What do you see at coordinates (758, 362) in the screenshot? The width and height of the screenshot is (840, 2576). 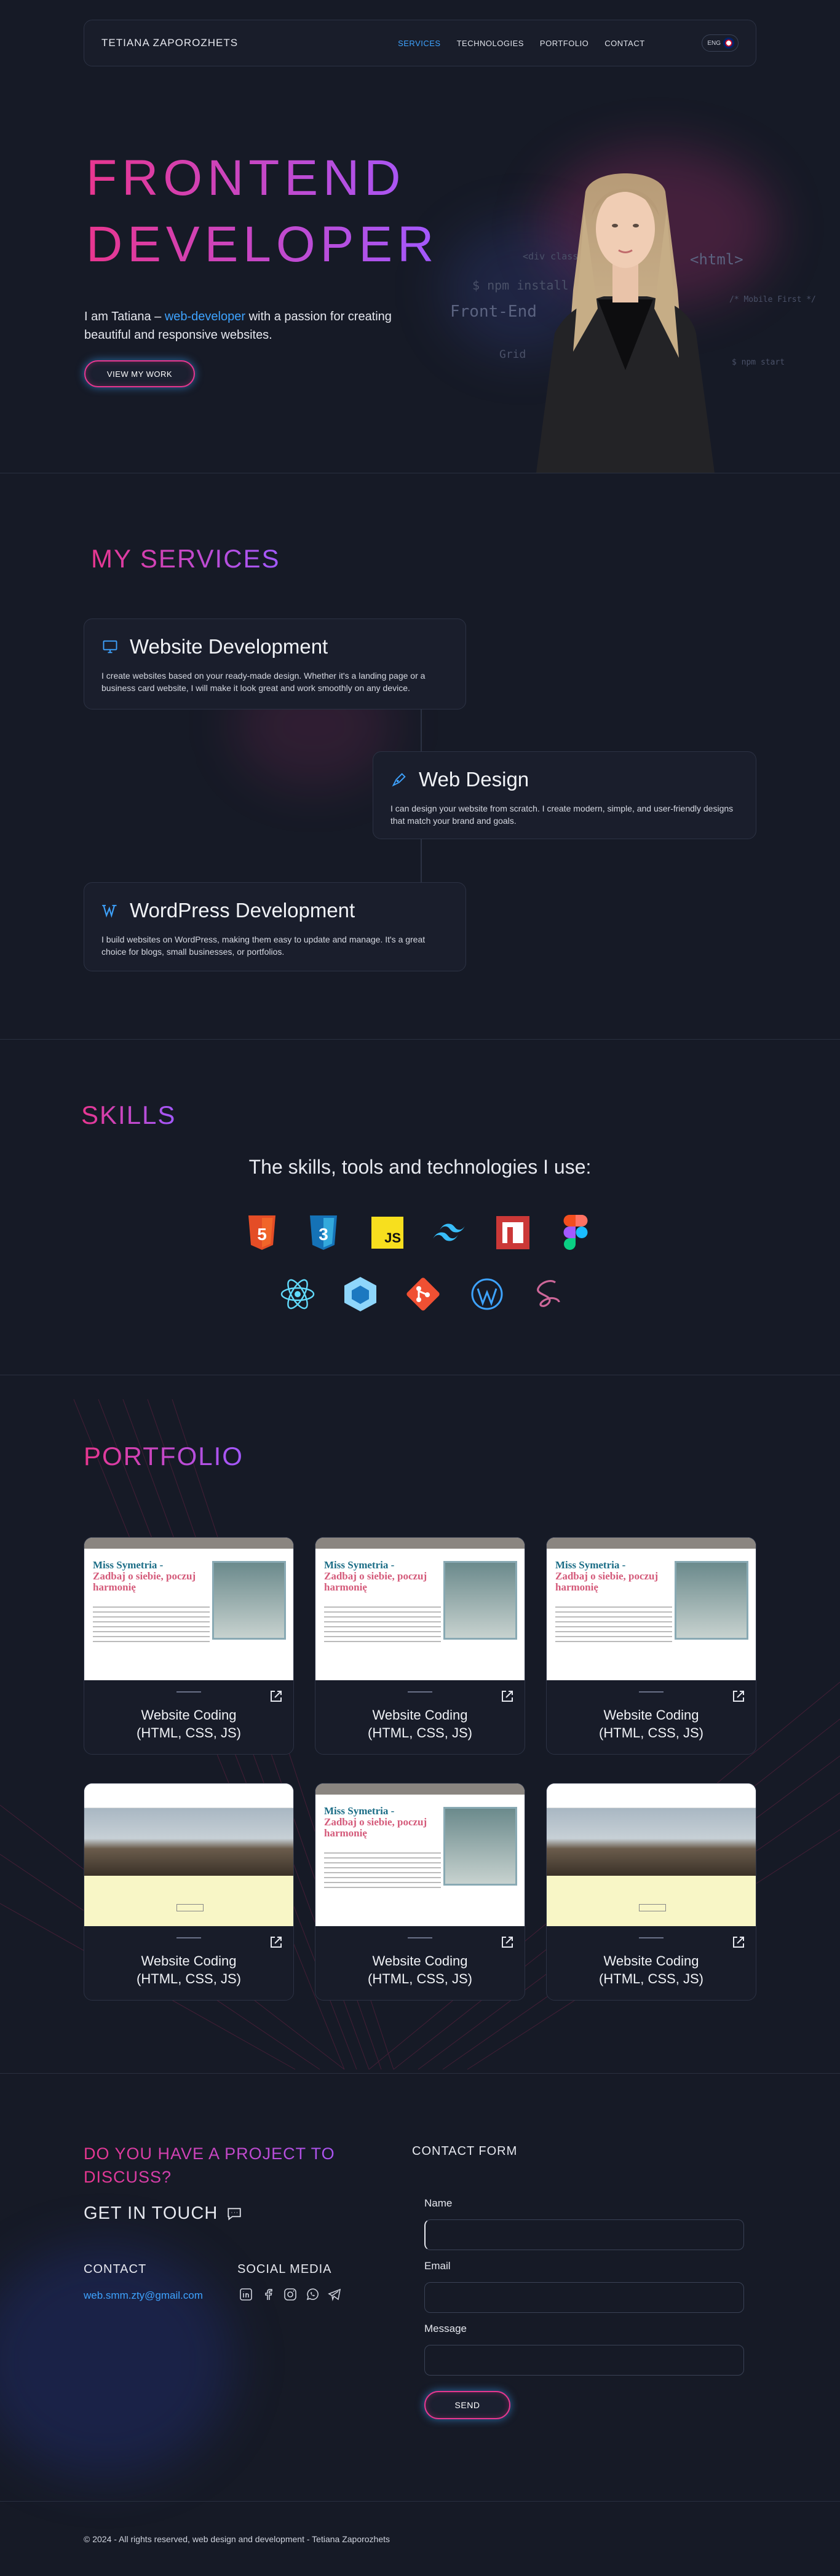 I see `code-snippet: $ npm start` at bounding box center [758, 362].